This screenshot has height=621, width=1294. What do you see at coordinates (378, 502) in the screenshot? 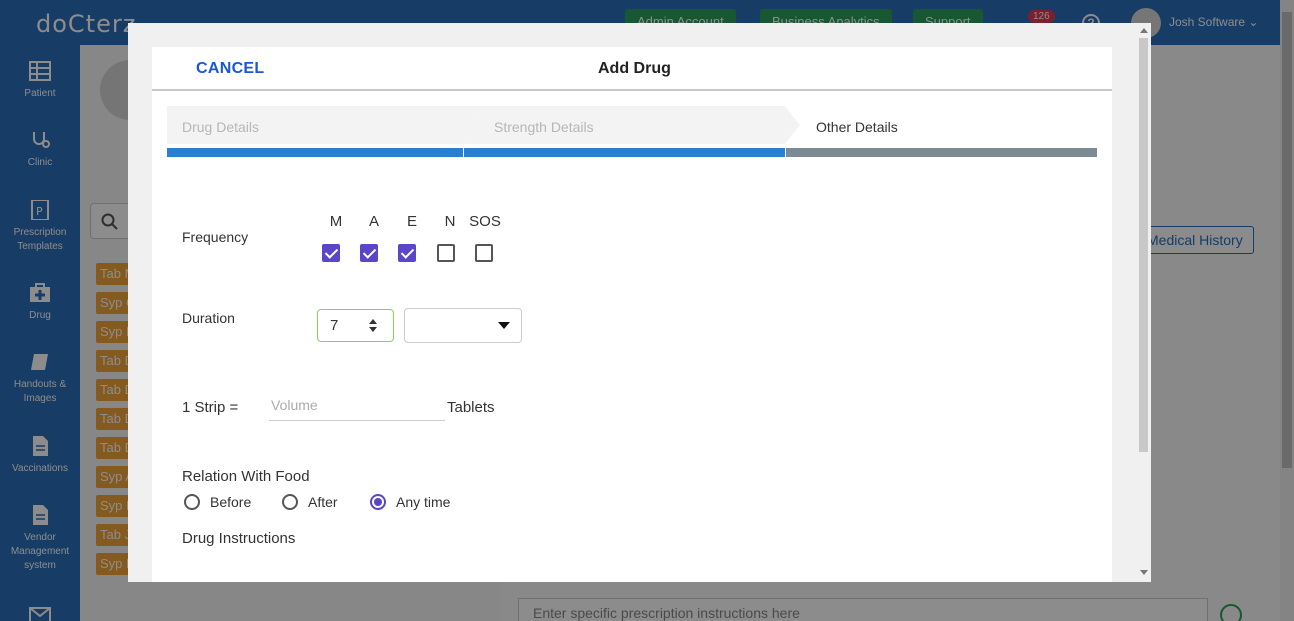
I see `food-any-time-radio` at bounding box center [378, 502].